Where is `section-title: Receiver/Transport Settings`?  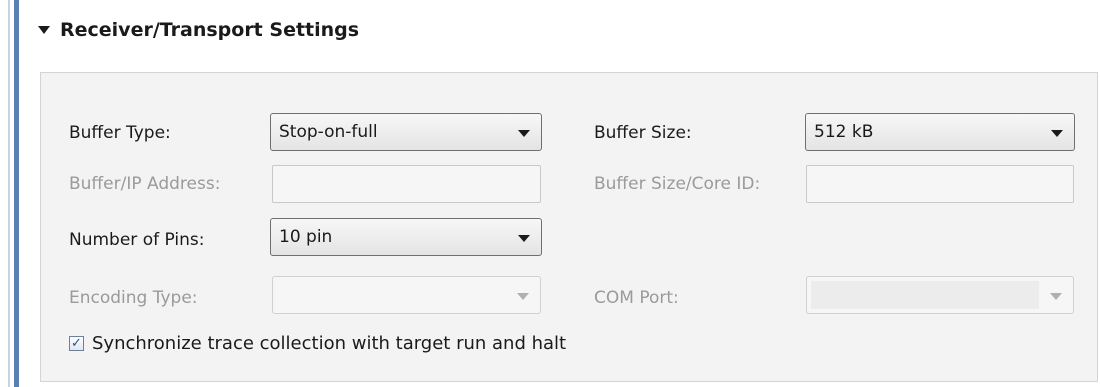 section-title: Receiver/Transport Settings is located at coordinates (210, 30).